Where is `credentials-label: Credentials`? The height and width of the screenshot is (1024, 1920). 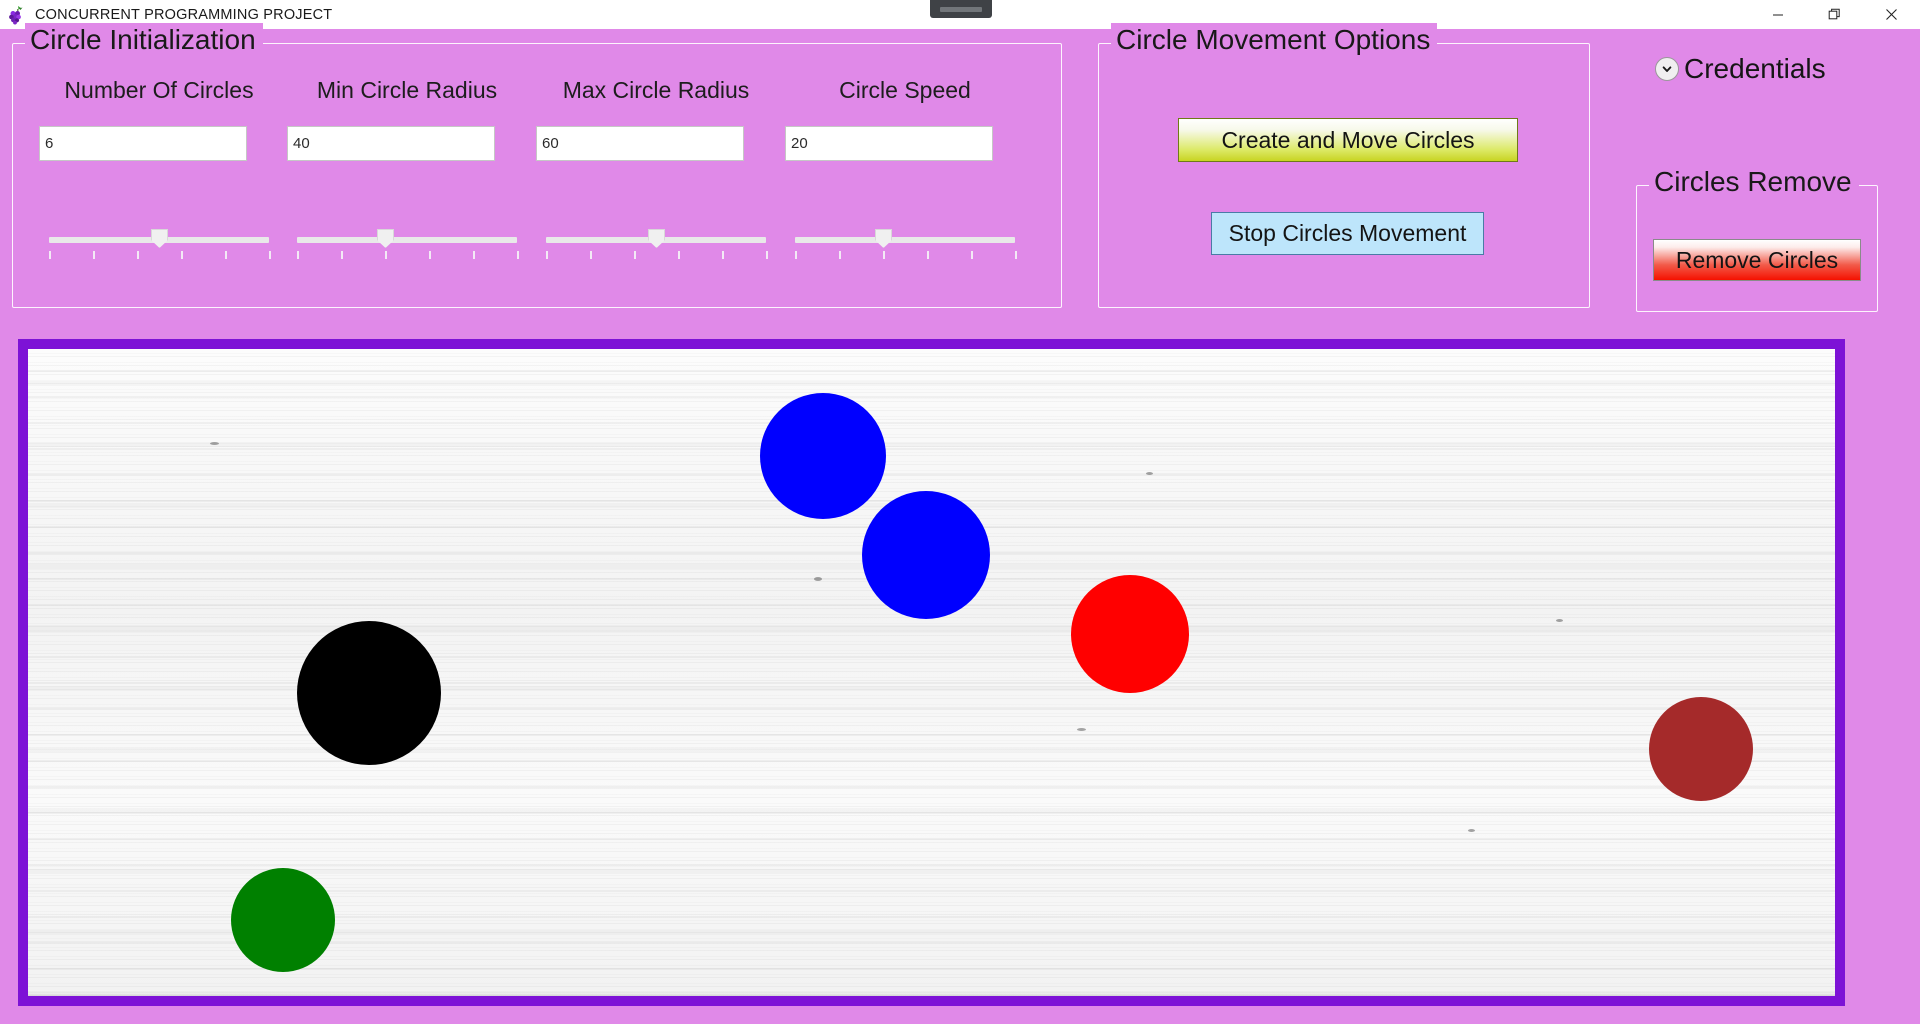
credentials-label: Credentials is located at coordinates (1755, 68).